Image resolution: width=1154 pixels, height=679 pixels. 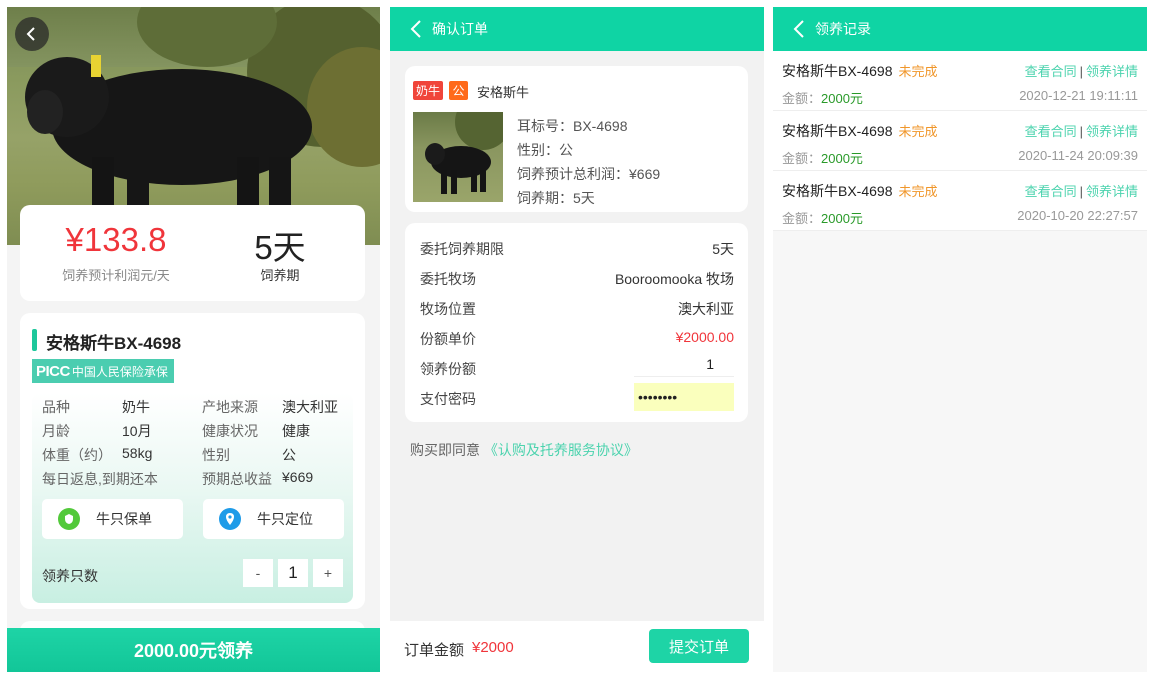 What do you see at coordinates (328, 573) in the screenshot?
I see `quantity-plus-button: +` at bounding box center [328, 573].